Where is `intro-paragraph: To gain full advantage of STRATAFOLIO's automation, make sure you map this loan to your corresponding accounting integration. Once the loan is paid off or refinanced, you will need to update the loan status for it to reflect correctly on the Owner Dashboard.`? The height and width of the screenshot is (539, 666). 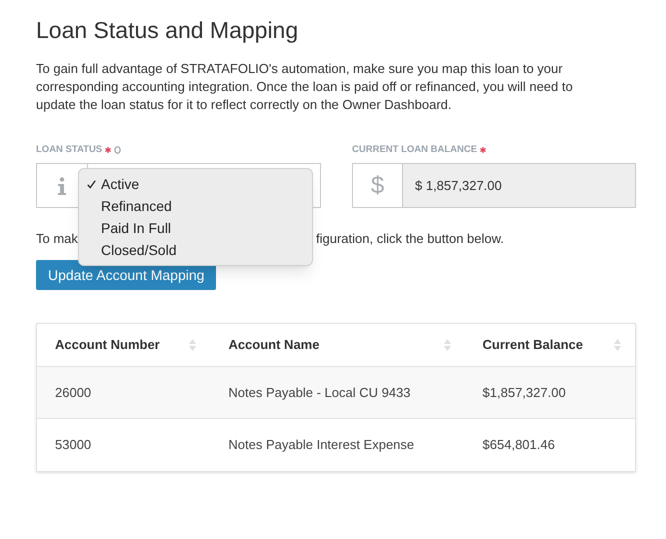
intro-paragraph: To gain full advantage of STRATAFOLIO's automation, make sure you map this loan to your corresponding accounting integration. Once the loan is paid off or refinanced, you will need to update the loan status for it to reflect correctly on the Owner Dashboard. is located at coordinates (305, 87).